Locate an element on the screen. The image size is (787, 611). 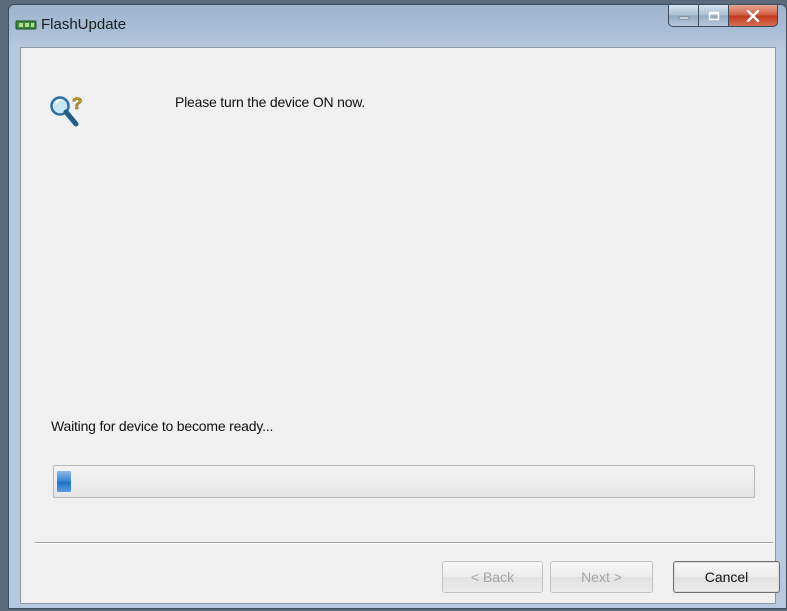
caption-buttons is located at coordinates (723, 16).